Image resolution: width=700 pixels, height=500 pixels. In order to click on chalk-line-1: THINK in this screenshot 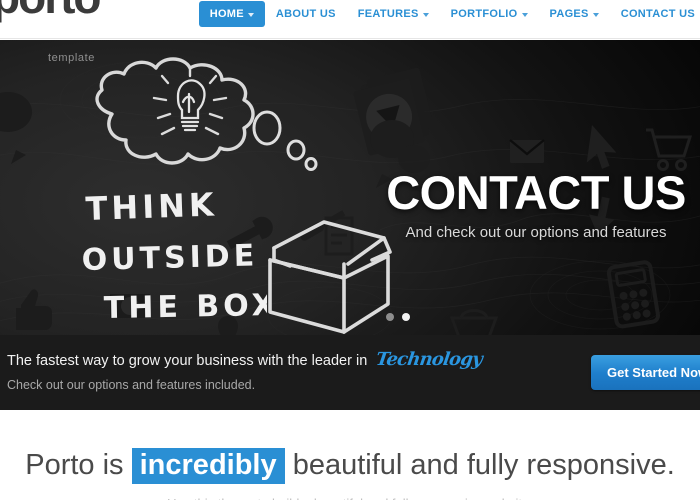, I will do `click(151, 206)`.